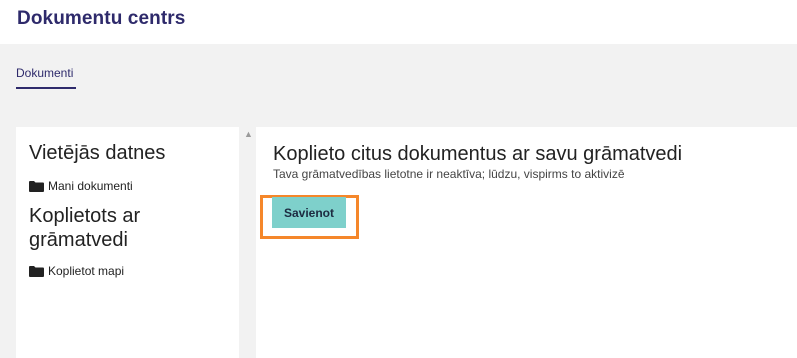  Describe the element at coordinates (44, 73) in the screenshot. I see `tab-documents: Dokumenti` at that location.